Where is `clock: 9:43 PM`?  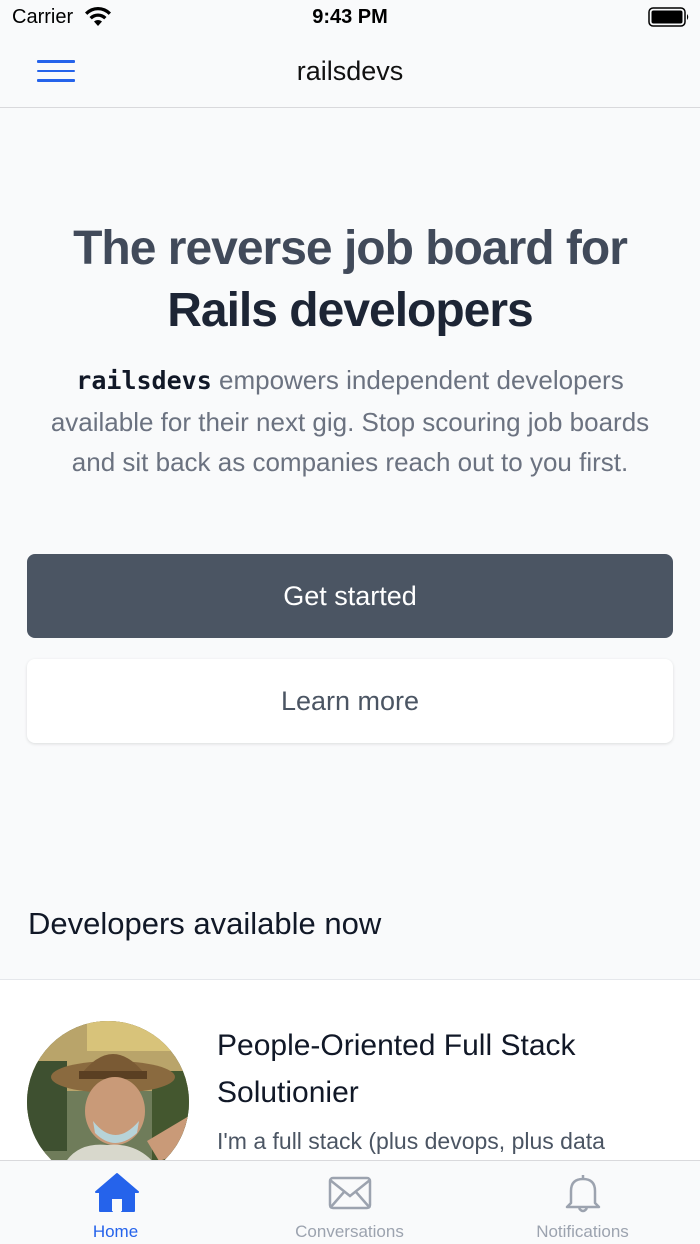
clock: 9:43 PM is located at coordinates (350, 17).